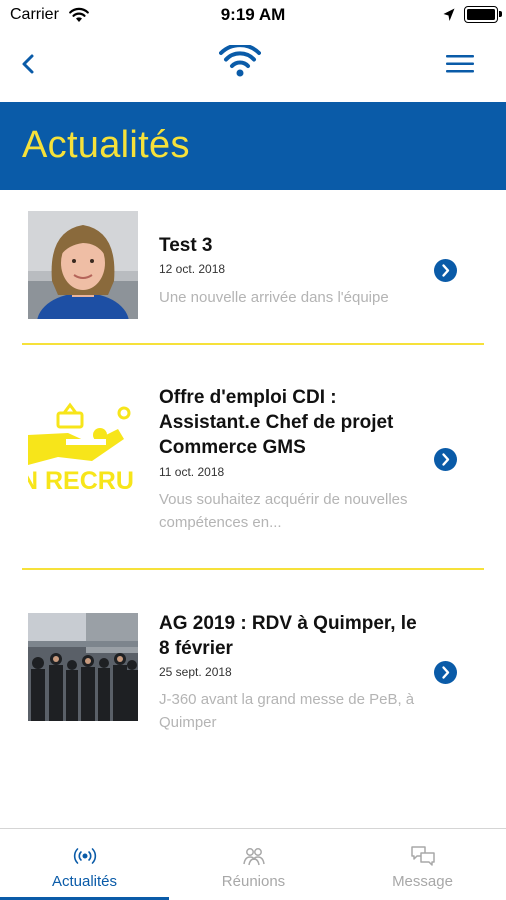 This screenshot has height=900, width=506. I want to click on news-thumbnail-crowd, so click(83, 667).